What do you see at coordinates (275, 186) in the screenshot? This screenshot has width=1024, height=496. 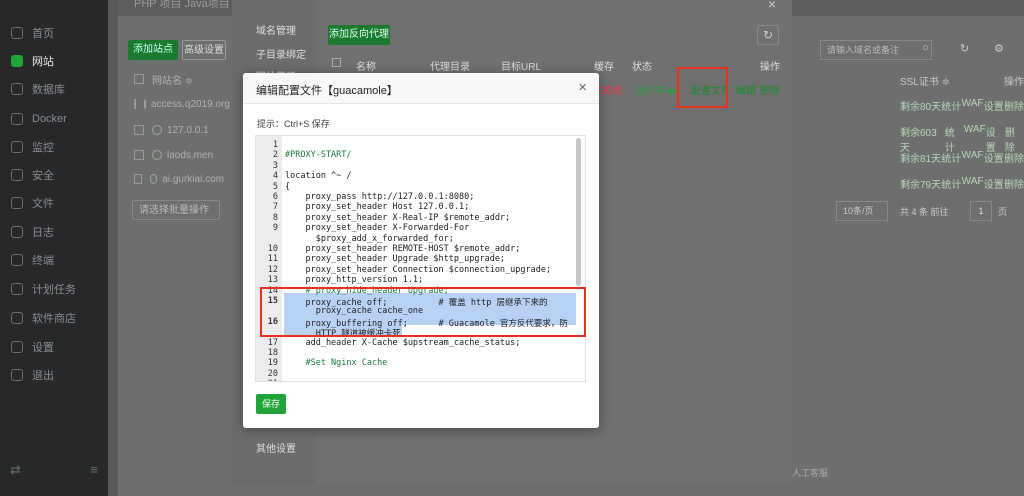 I see `line-number: 5` at bounding box center [275, 186].